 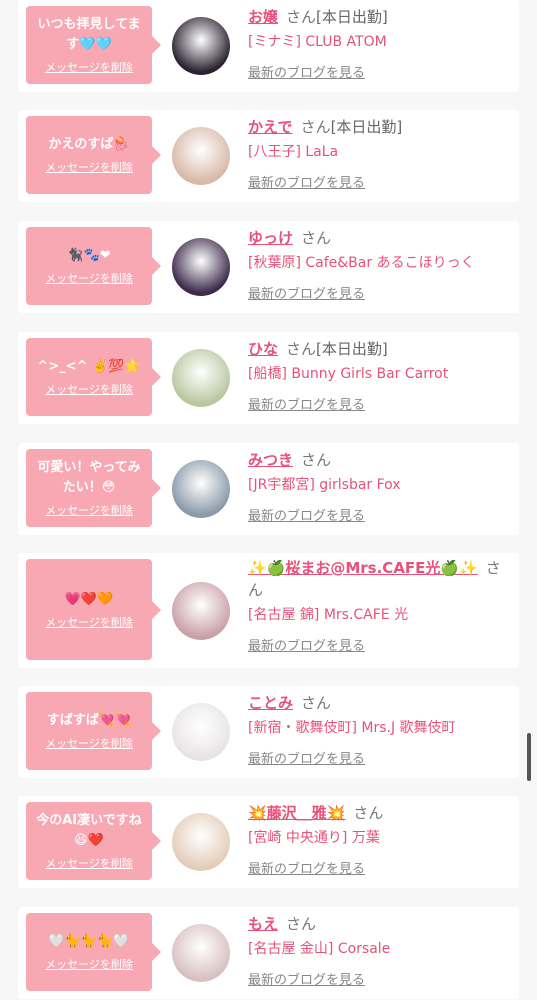 I want to click on message-bubble: すばすば💘💘 メッセージを削除, so click(x=93, y=731).